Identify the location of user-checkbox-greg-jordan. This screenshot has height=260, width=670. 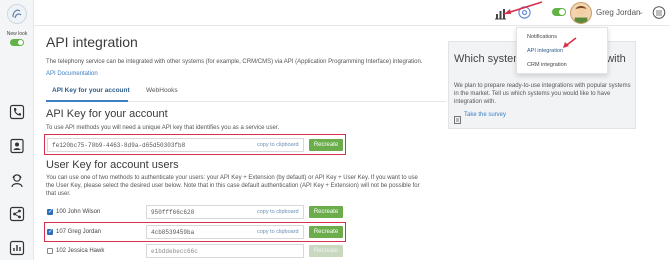
(50, 231).